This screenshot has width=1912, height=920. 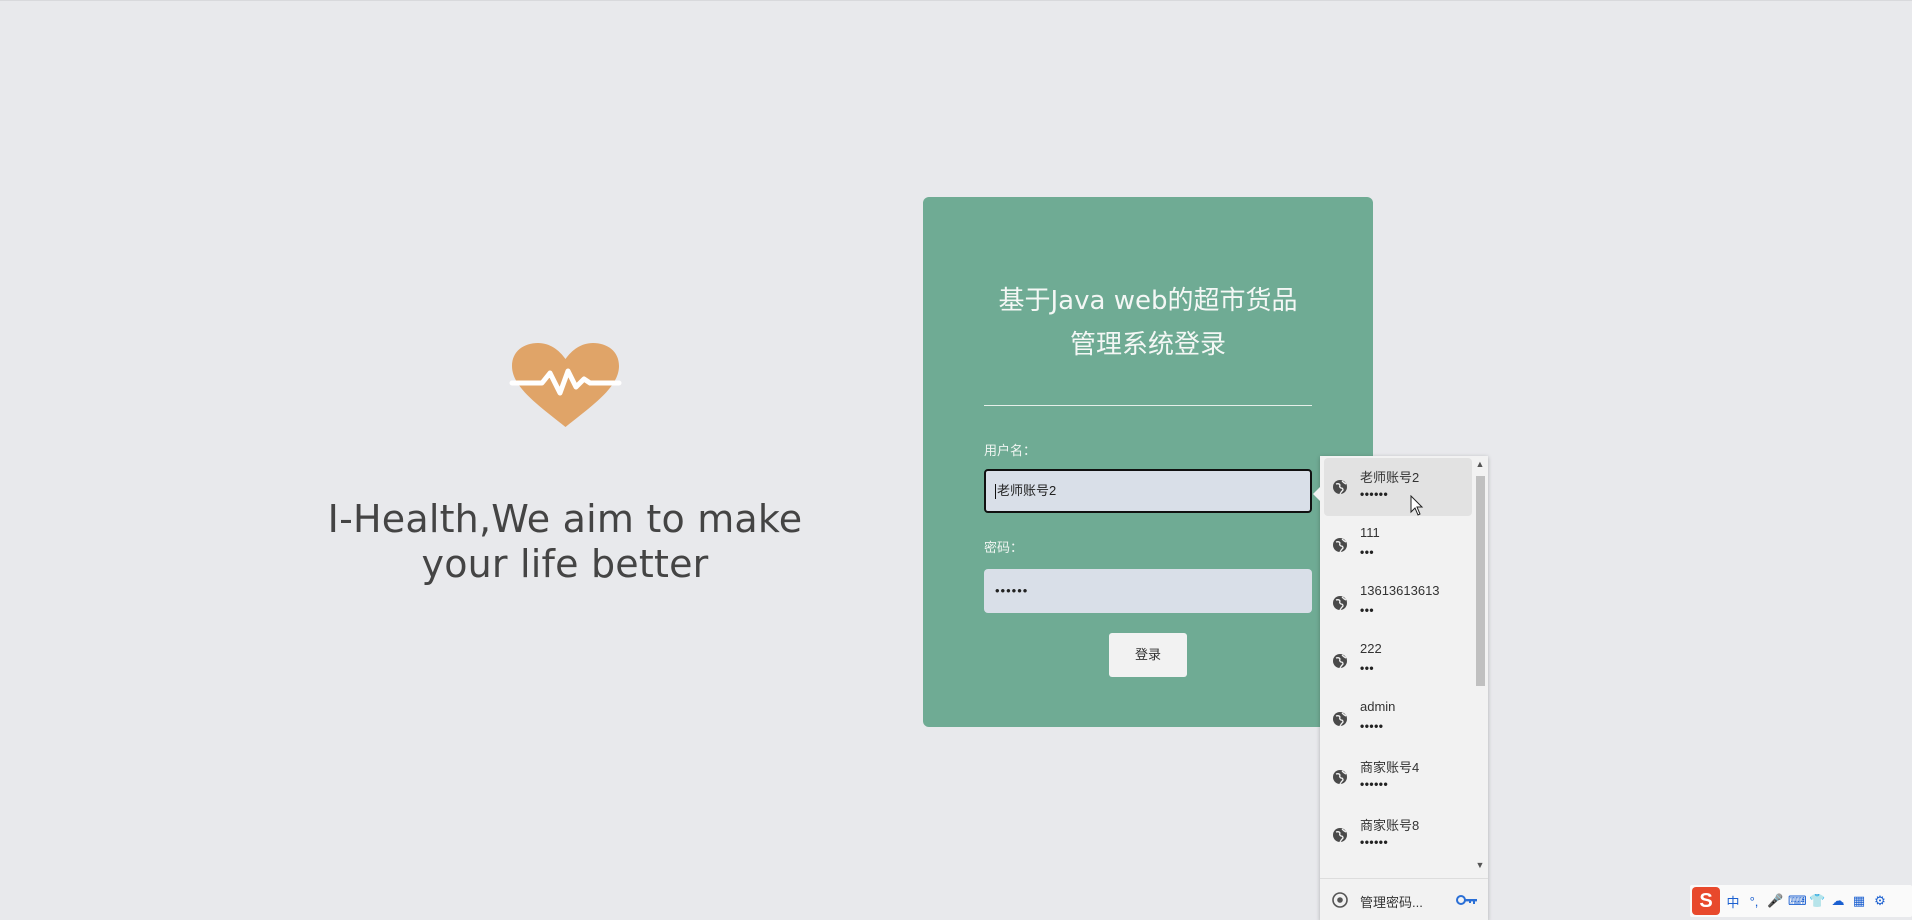 I want to click on autocomplete-item: admin •••••, so click(x=1396, y=719).